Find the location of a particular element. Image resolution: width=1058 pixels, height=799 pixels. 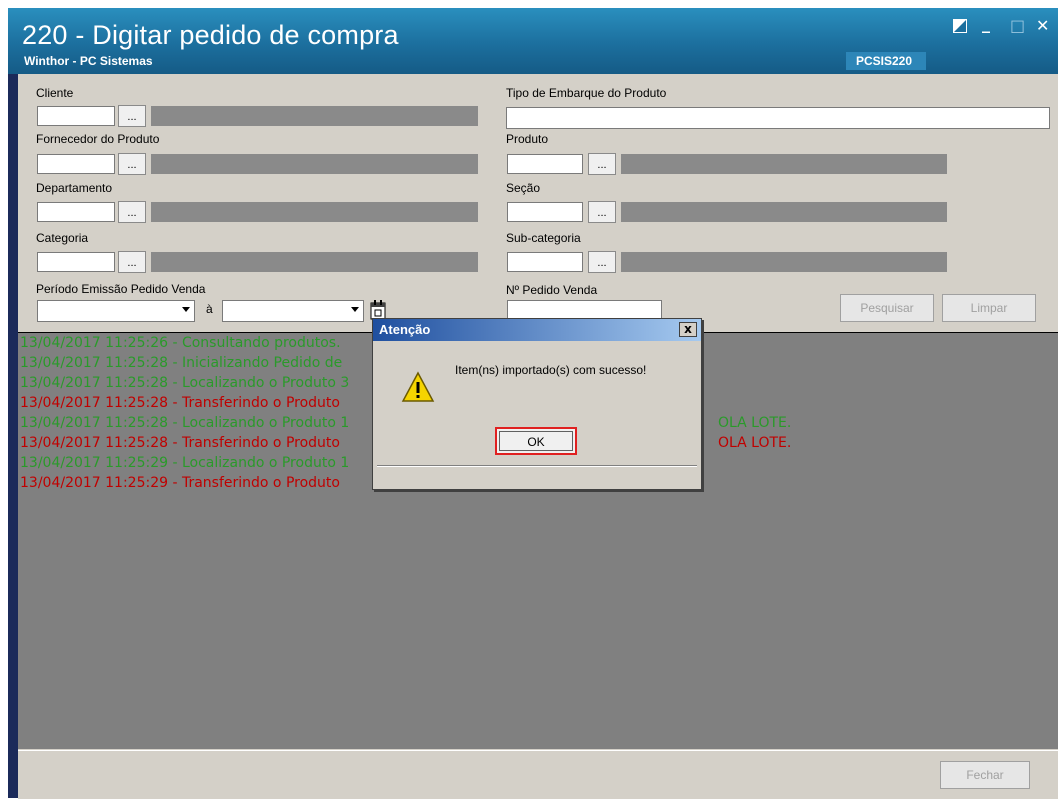

window-subtitle: Winthor - PC Sistemas is located at coordinates (88, 61).